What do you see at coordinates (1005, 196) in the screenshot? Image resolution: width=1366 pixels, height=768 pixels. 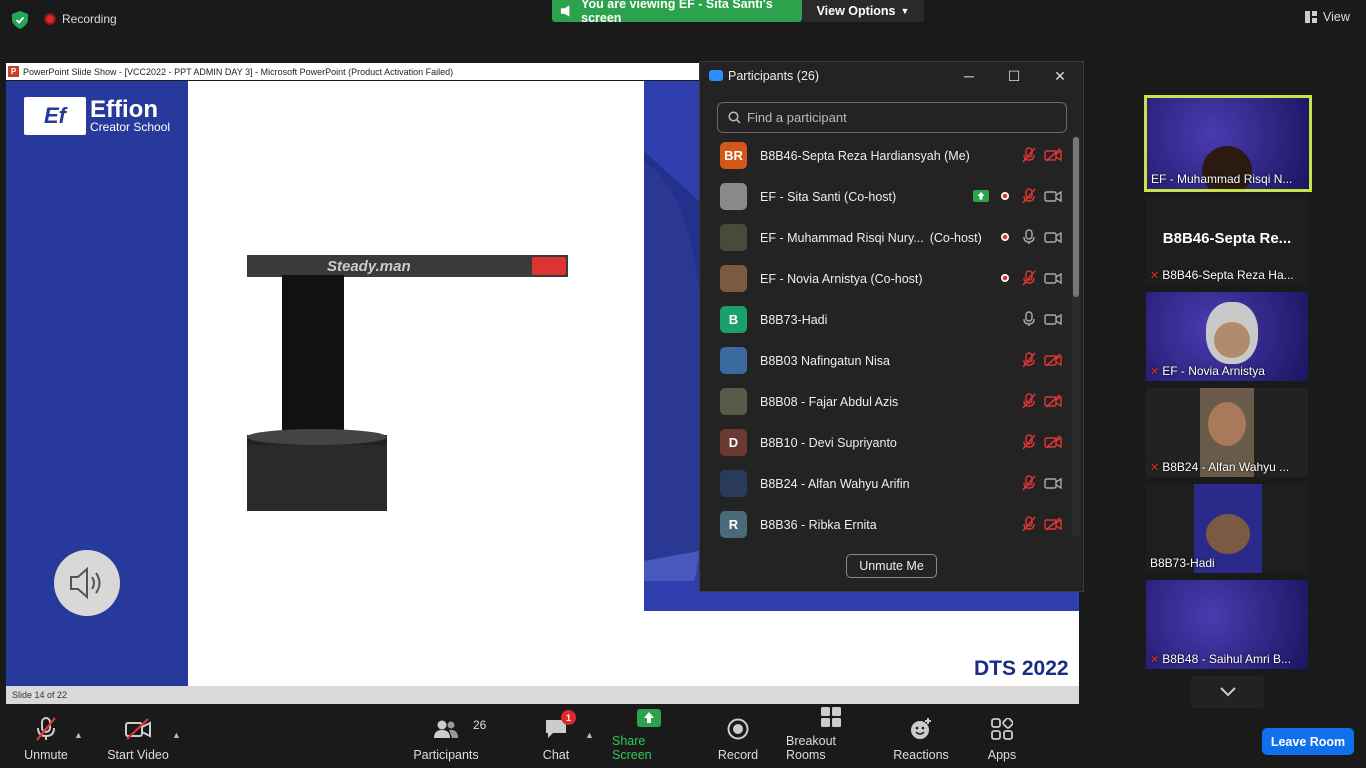 I see `recording-icon` at bounding box center [1005, 196].